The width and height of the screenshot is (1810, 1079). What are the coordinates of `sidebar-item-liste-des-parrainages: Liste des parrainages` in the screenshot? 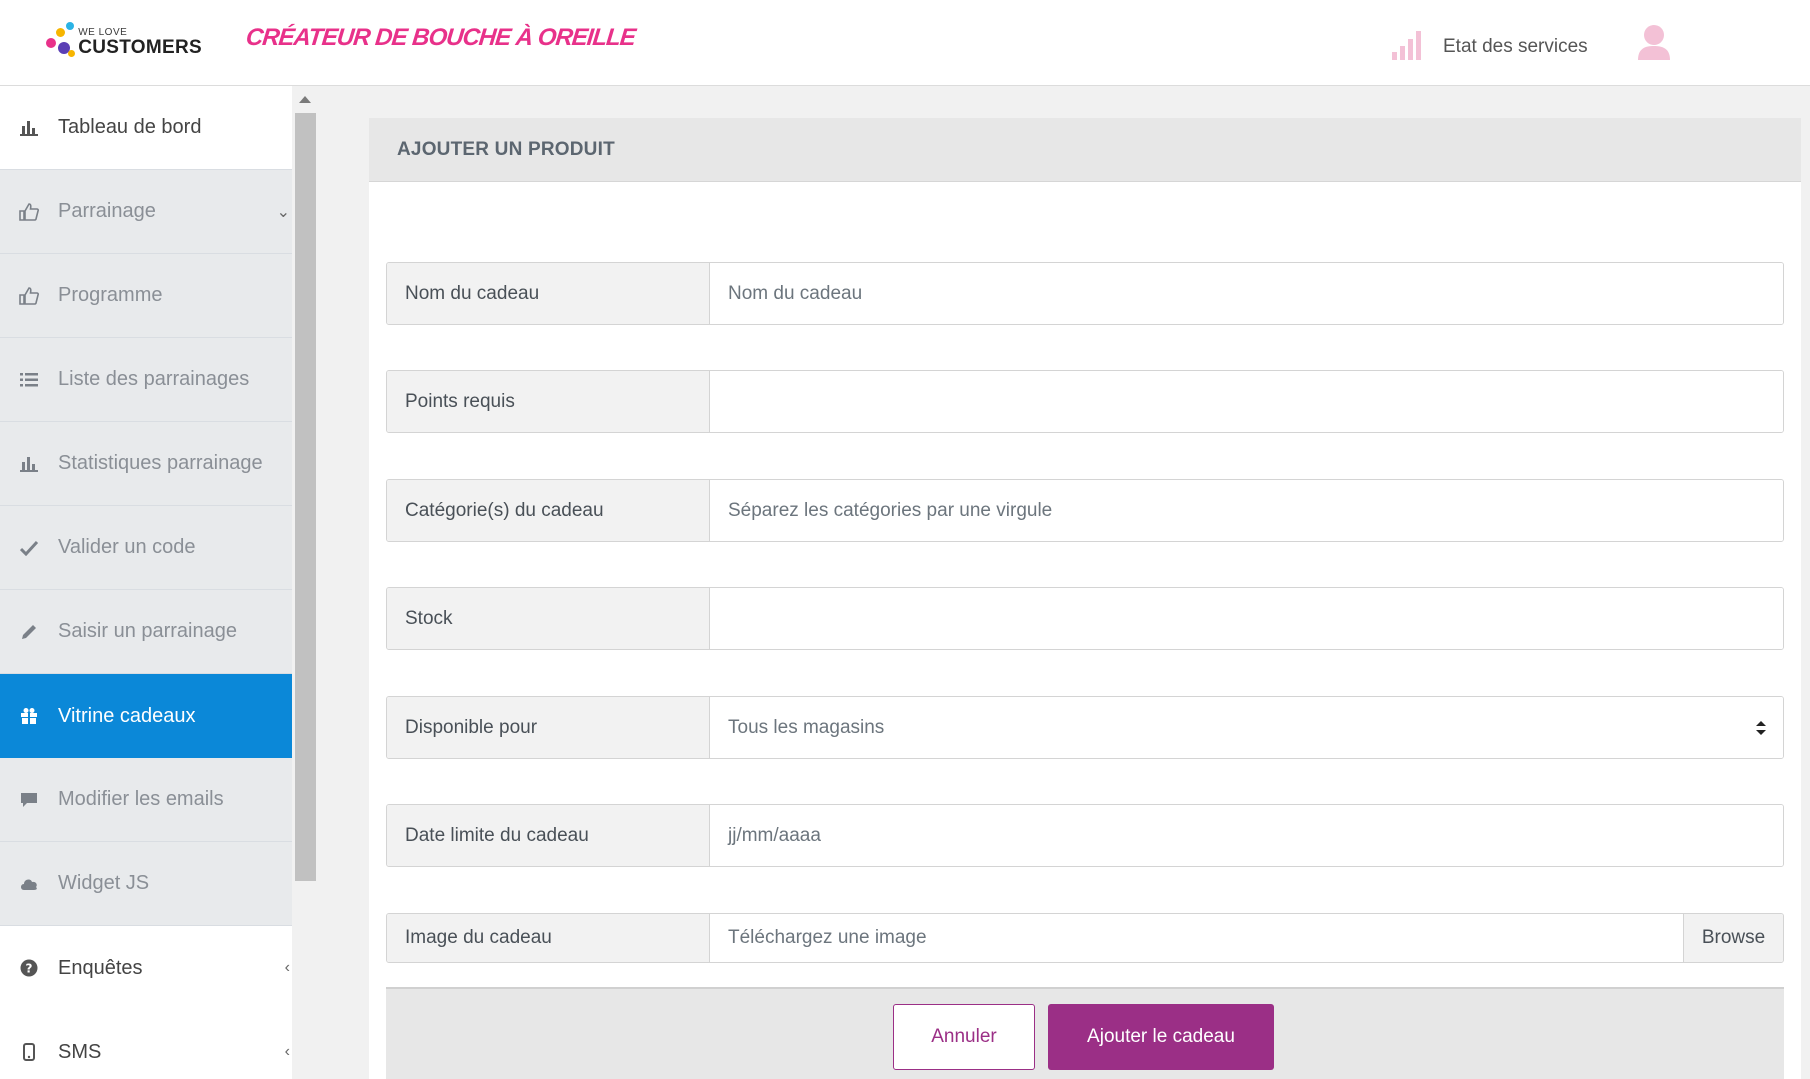 It's located at (146, 380).